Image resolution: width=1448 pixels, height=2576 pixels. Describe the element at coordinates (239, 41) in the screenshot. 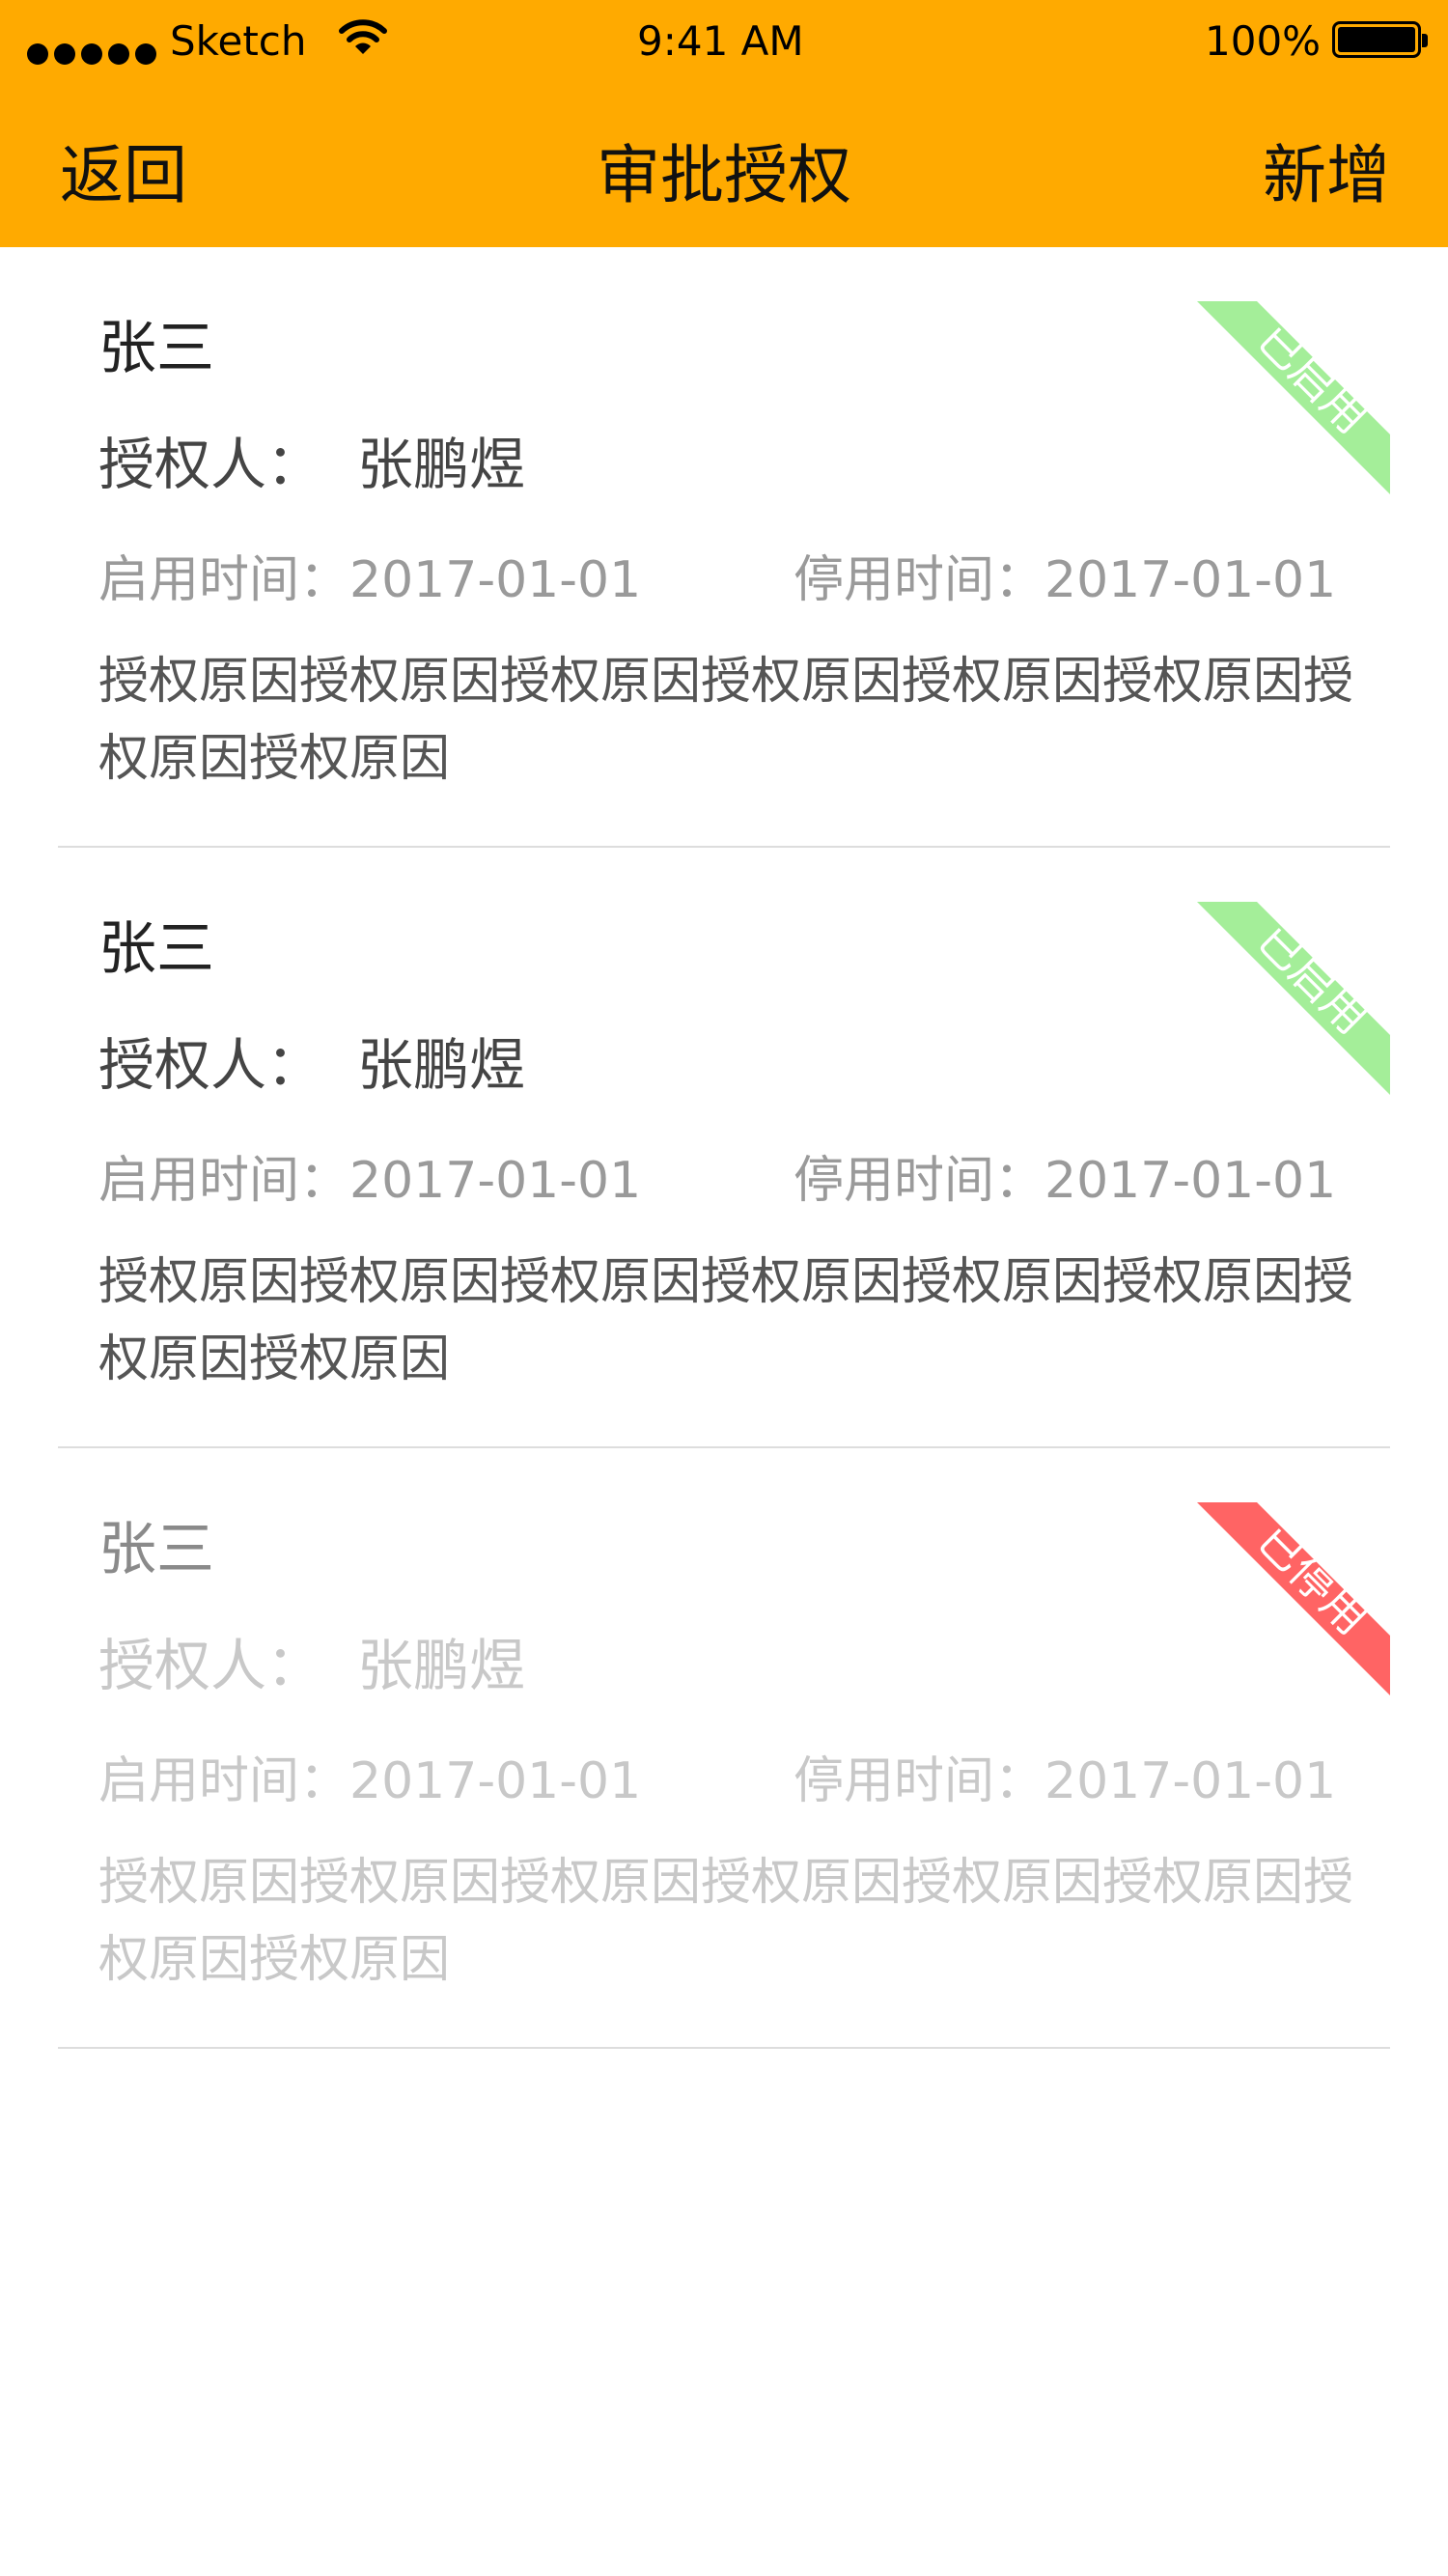

I see `carrier-label: Sketch` at that location.